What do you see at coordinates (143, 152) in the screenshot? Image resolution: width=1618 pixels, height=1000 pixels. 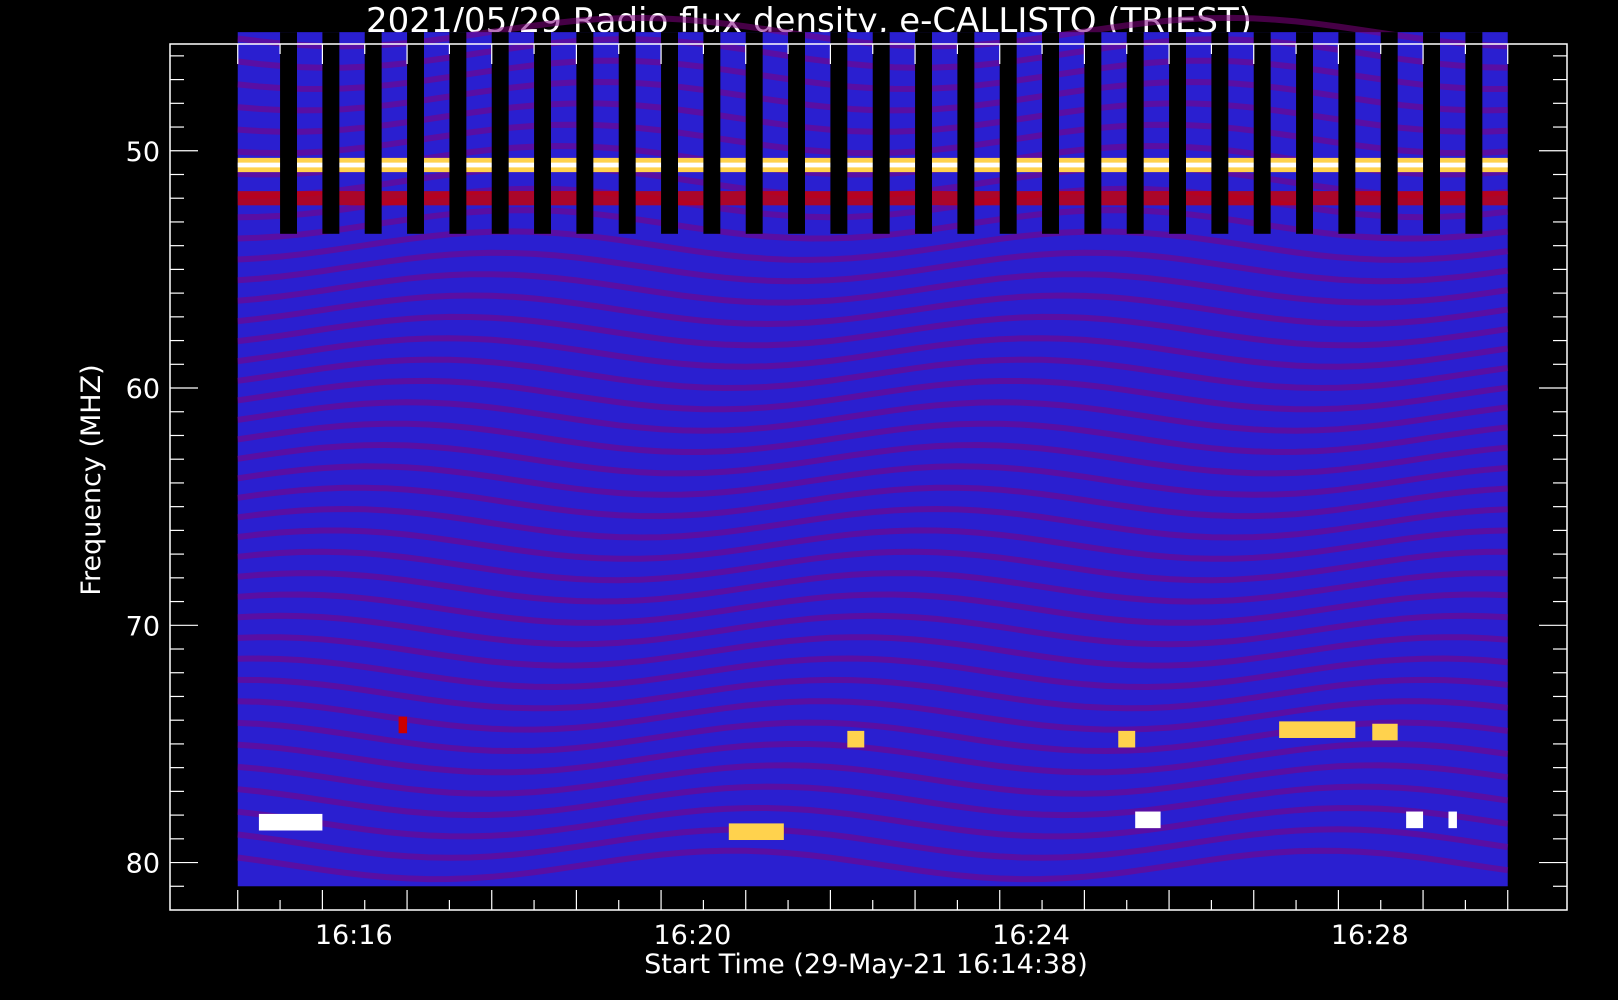 I see `y-tick-label: 50` at bounding box center [143, 152].